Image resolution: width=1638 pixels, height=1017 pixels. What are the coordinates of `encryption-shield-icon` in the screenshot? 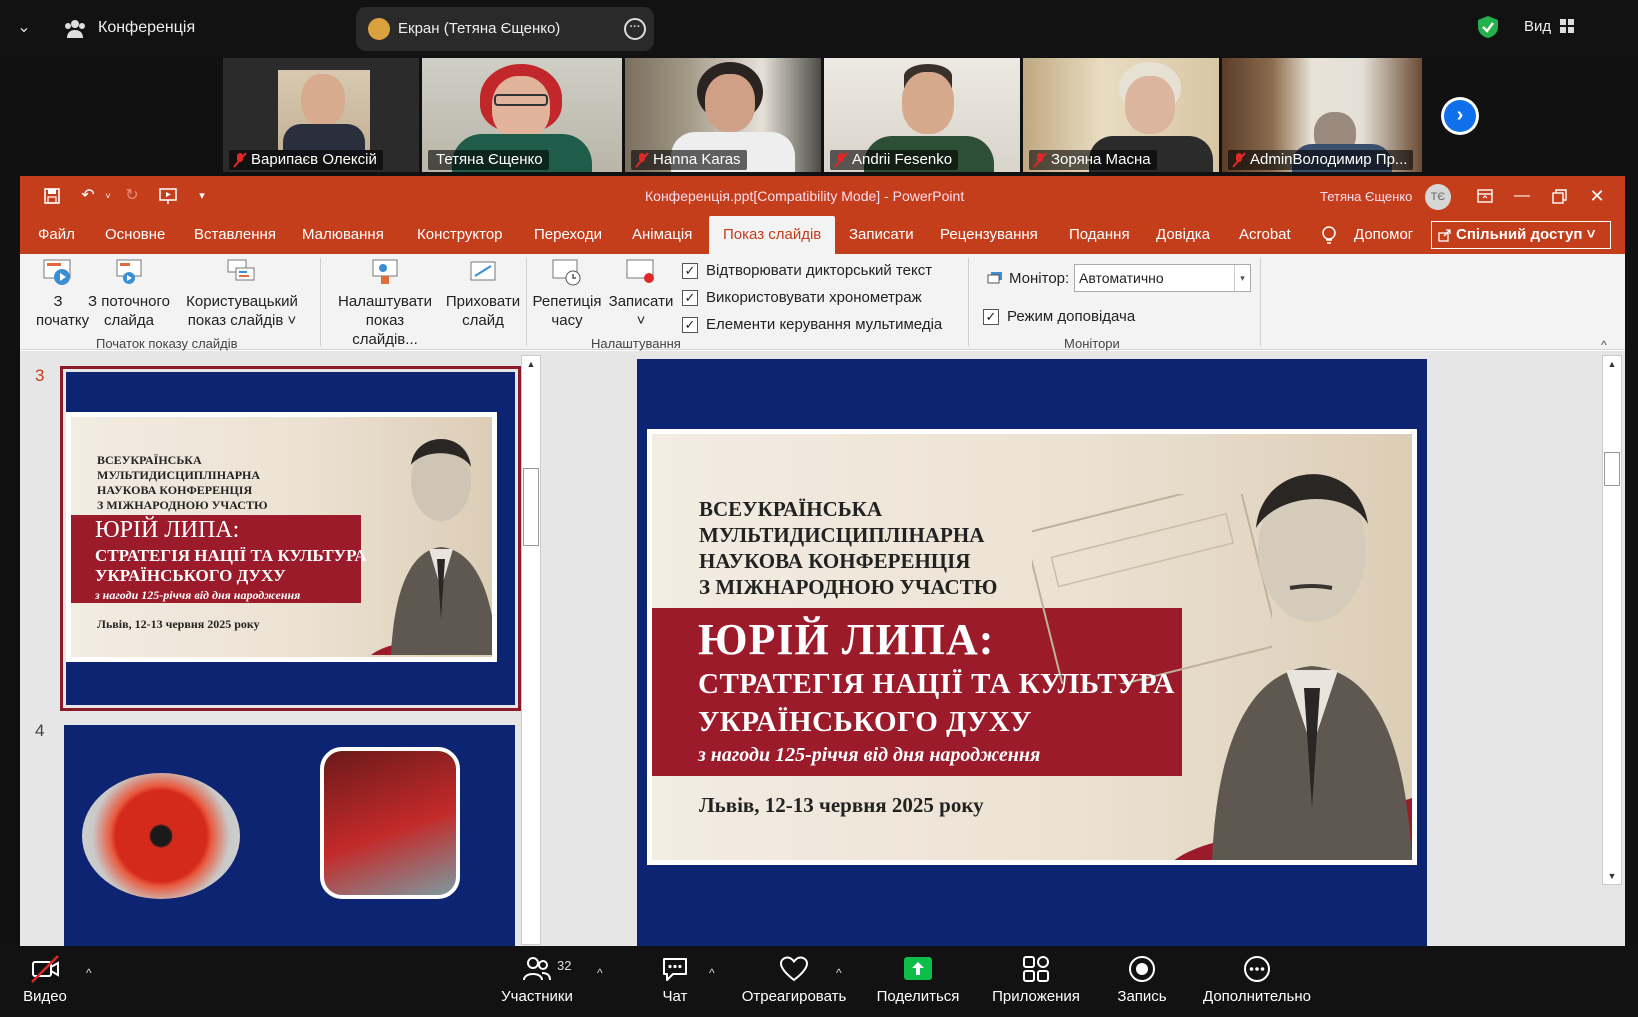 It's located at (1488, 27).